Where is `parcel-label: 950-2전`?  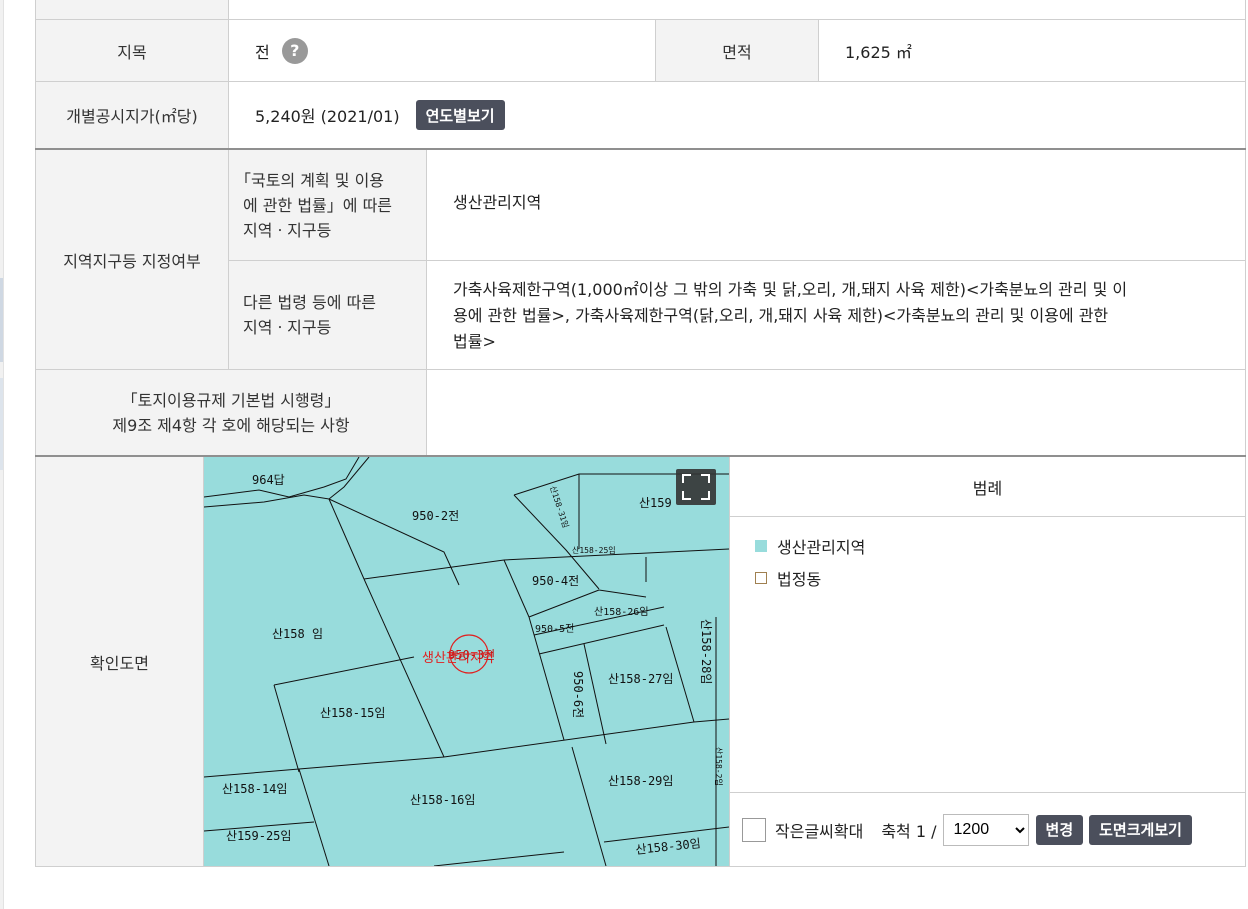
parcel-label: 950-2전 is located at coordinates (435, 516).